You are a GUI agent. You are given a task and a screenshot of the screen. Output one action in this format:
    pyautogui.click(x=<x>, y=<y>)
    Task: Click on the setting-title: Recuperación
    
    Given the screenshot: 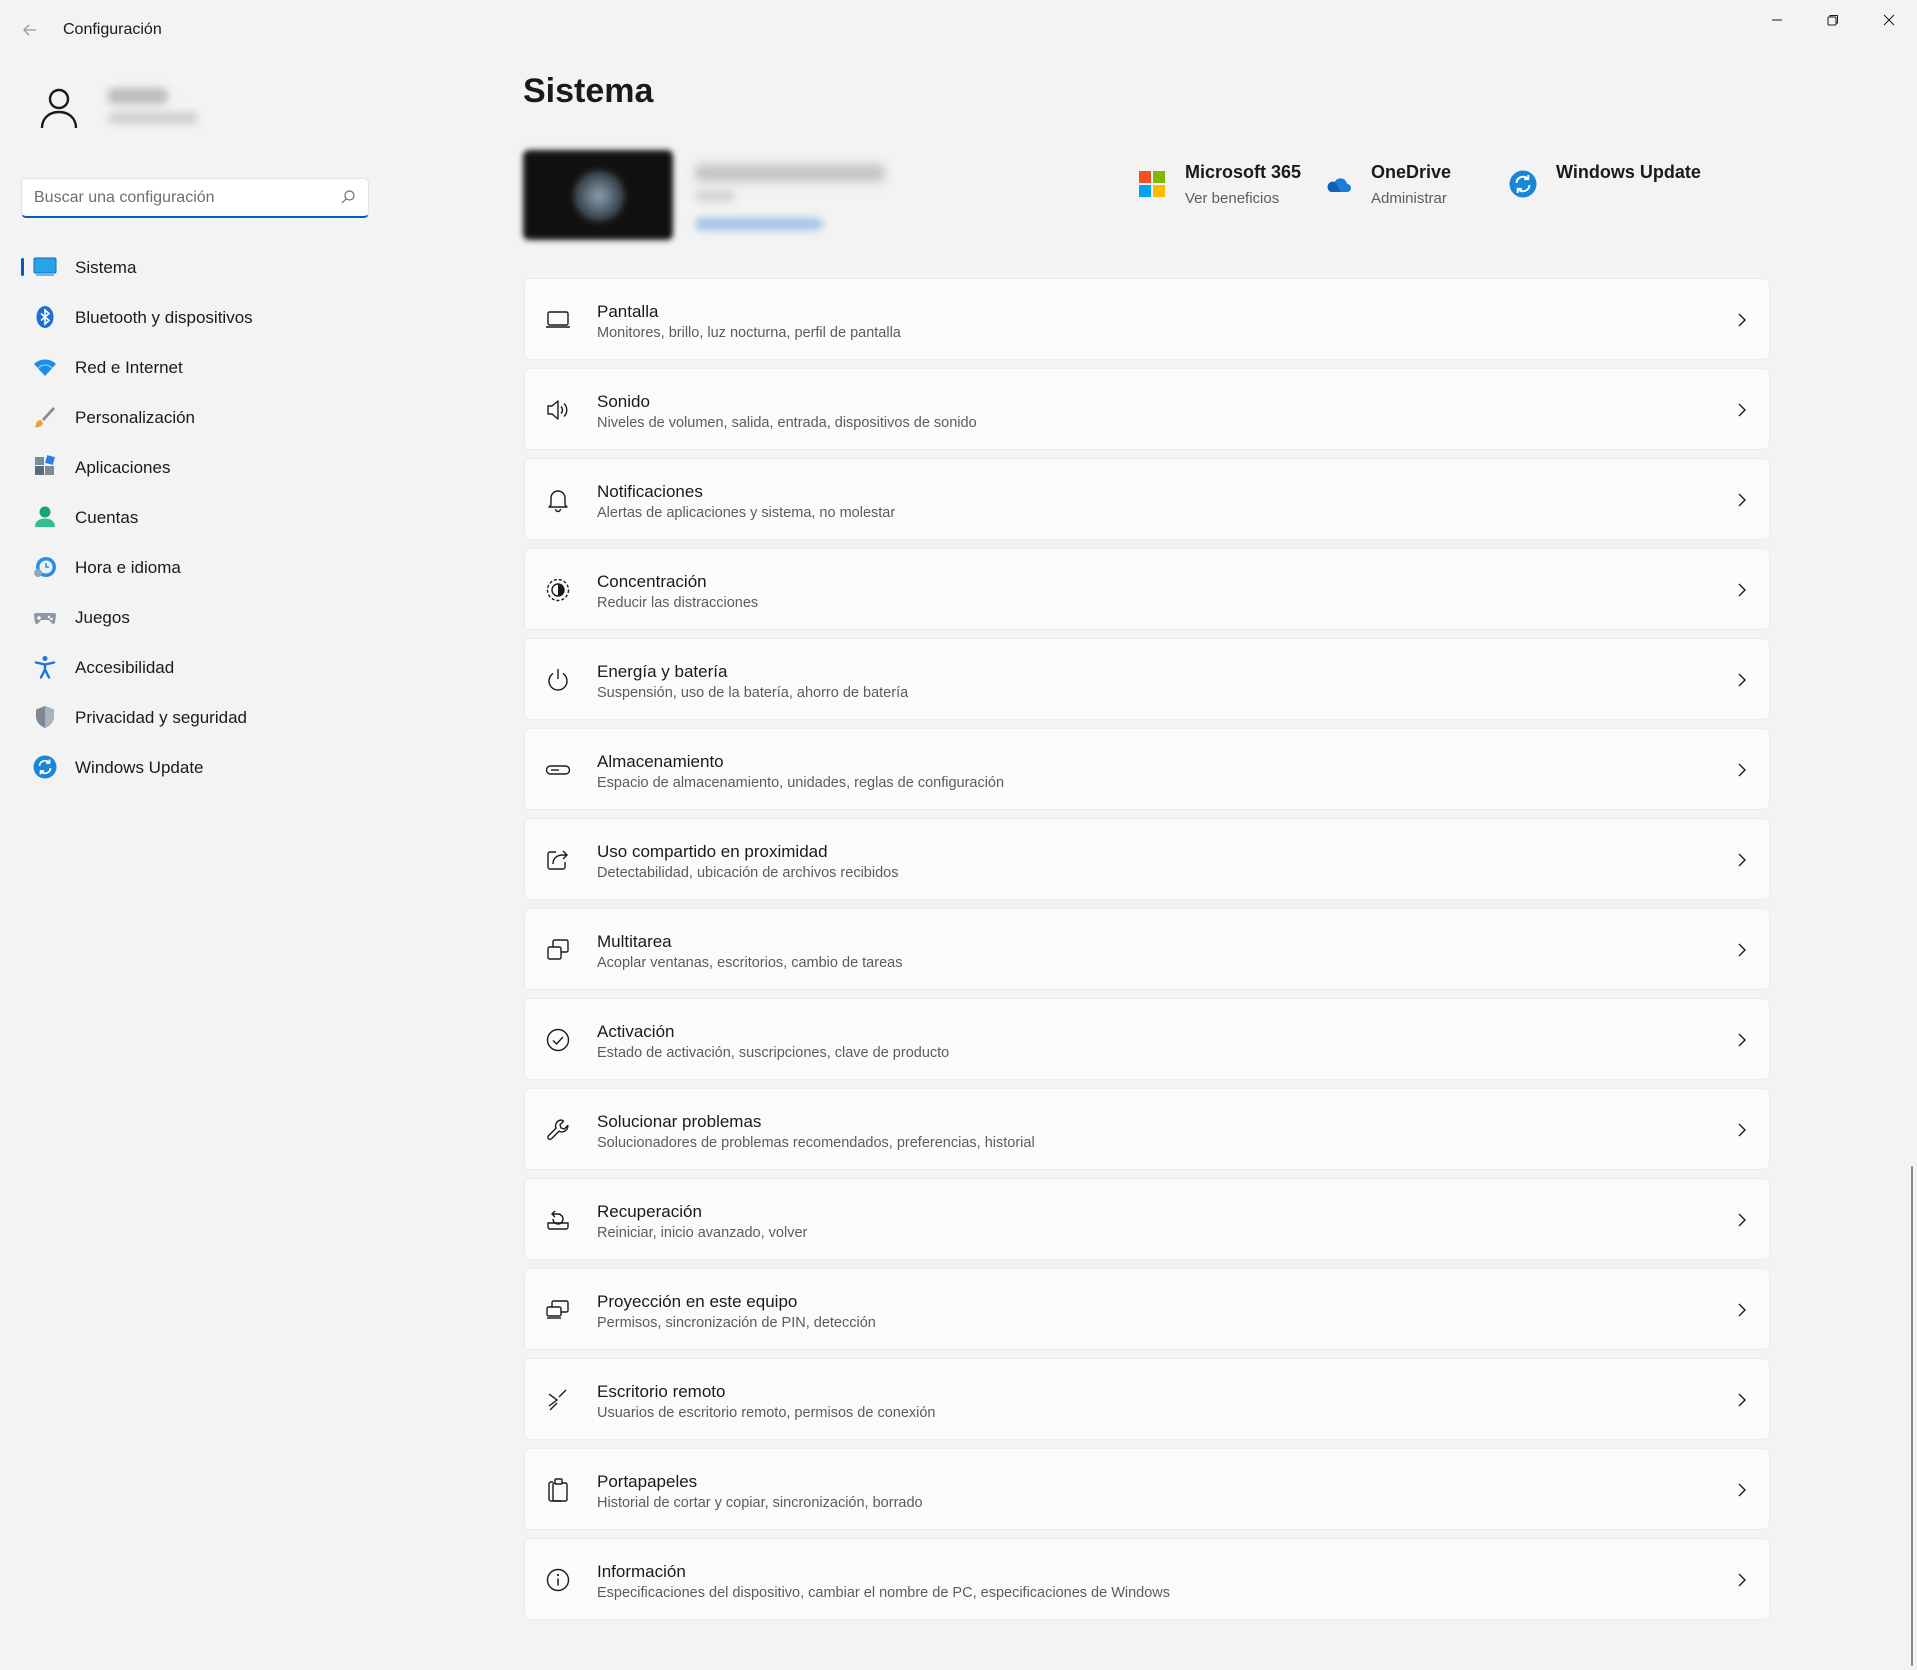 What is the action you would take?
    pyautogui.click(x=649, y=1211)
    